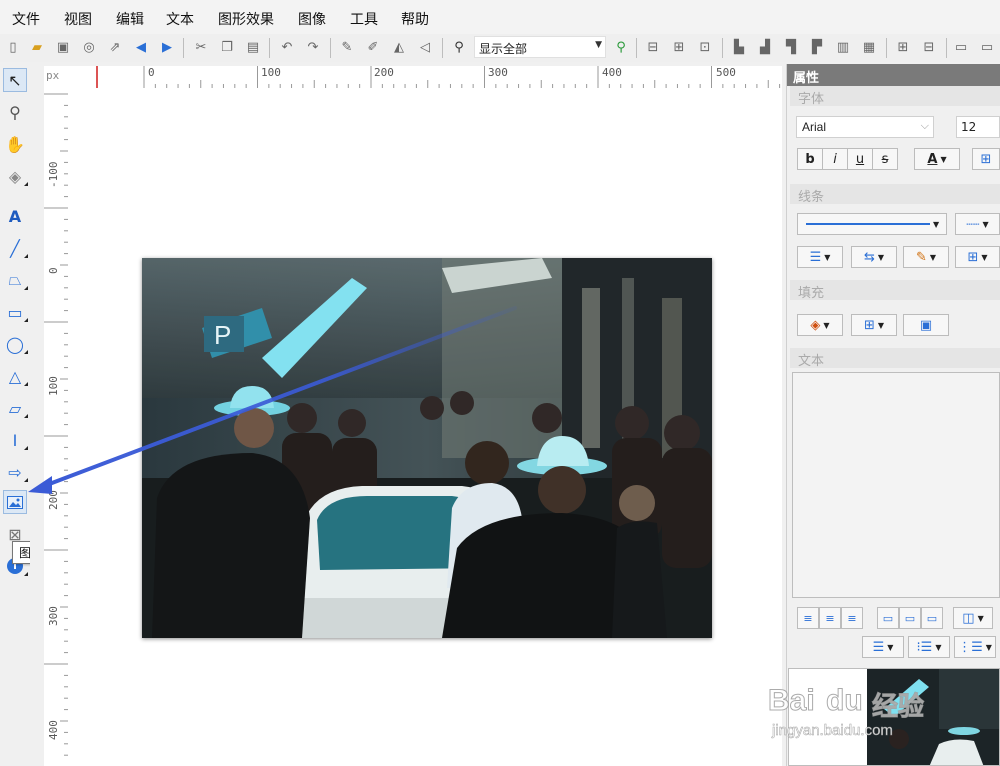 The image size is (1000, 766). What do you see at coordinates (910, 618) in the screenshot?
I see `valign-middle-button: ▭` at bounding box center [910, 618].